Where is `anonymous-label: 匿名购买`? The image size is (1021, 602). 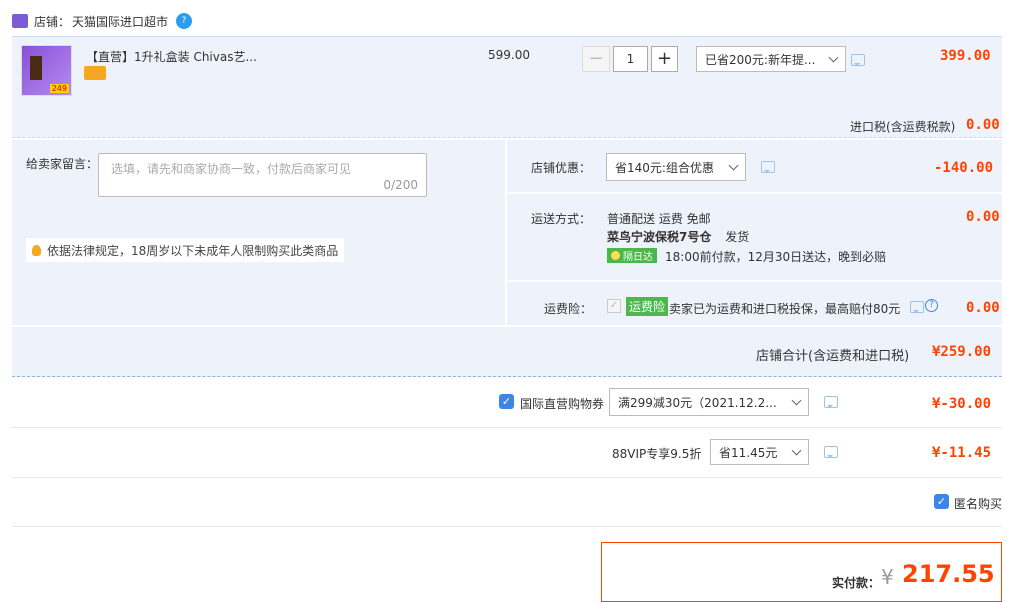
anonymous-label: 匿名购买 is located at coordinates (978, 504).